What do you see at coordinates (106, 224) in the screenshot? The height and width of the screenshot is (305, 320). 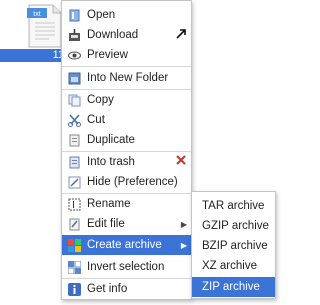 I see `menu-item-label: Edit file` at bounding box center [106, 224].